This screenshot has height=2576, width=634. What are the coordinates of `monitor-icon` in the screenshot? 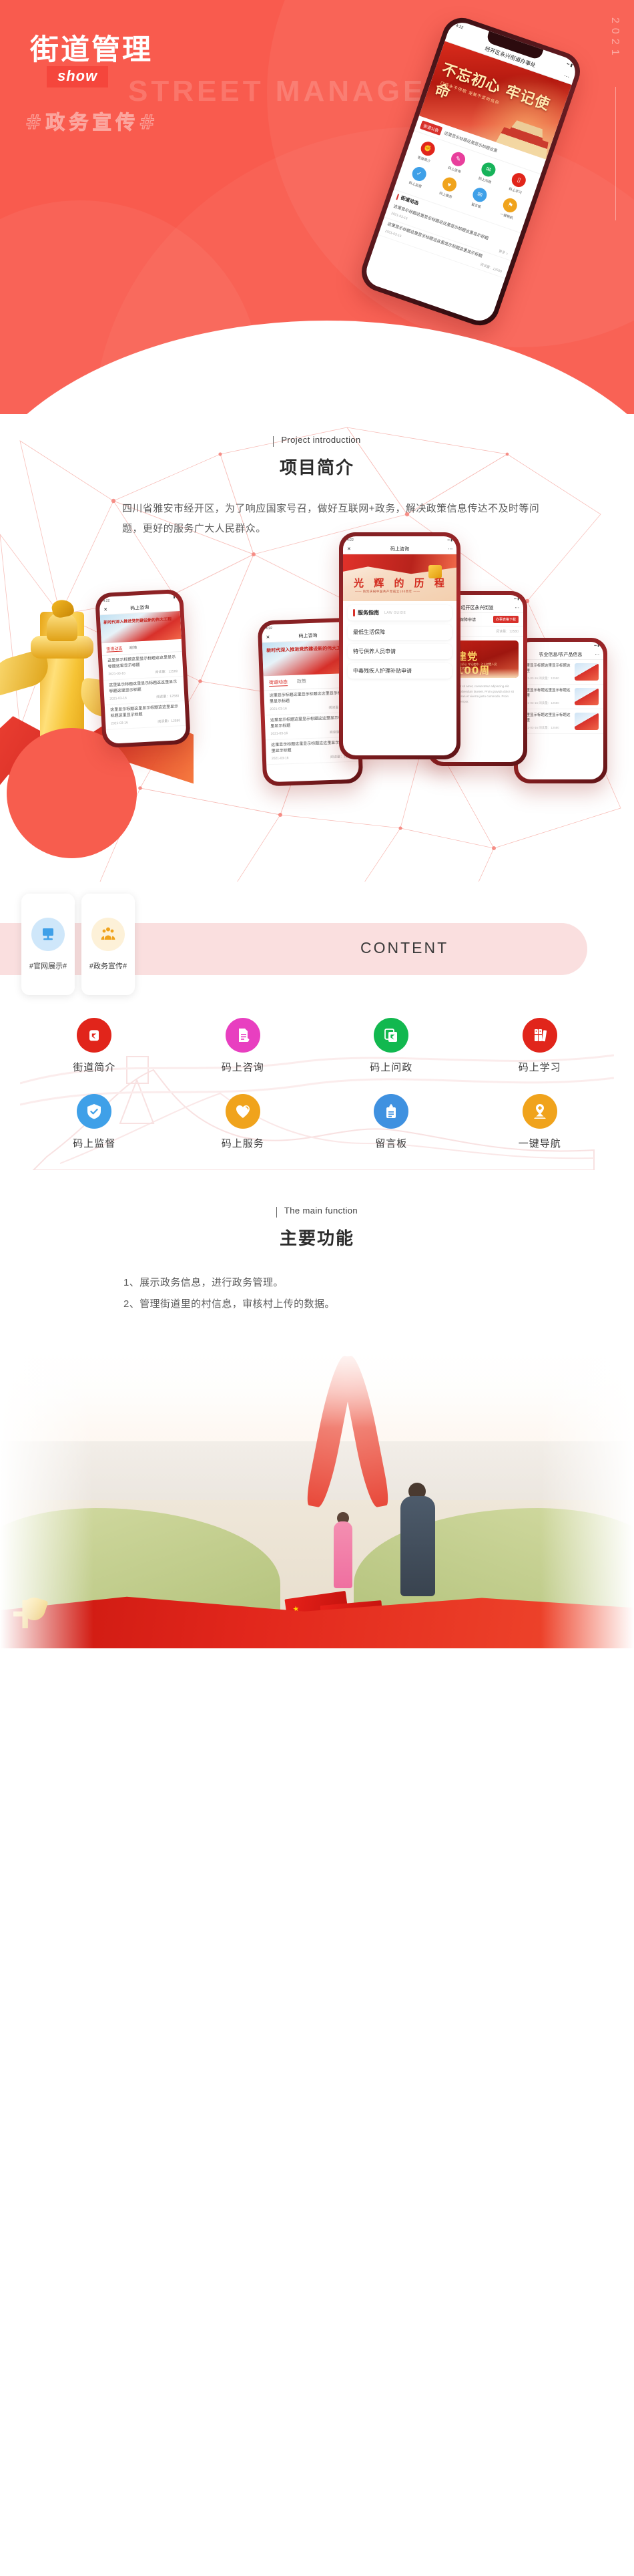 It's located at (48, 935).